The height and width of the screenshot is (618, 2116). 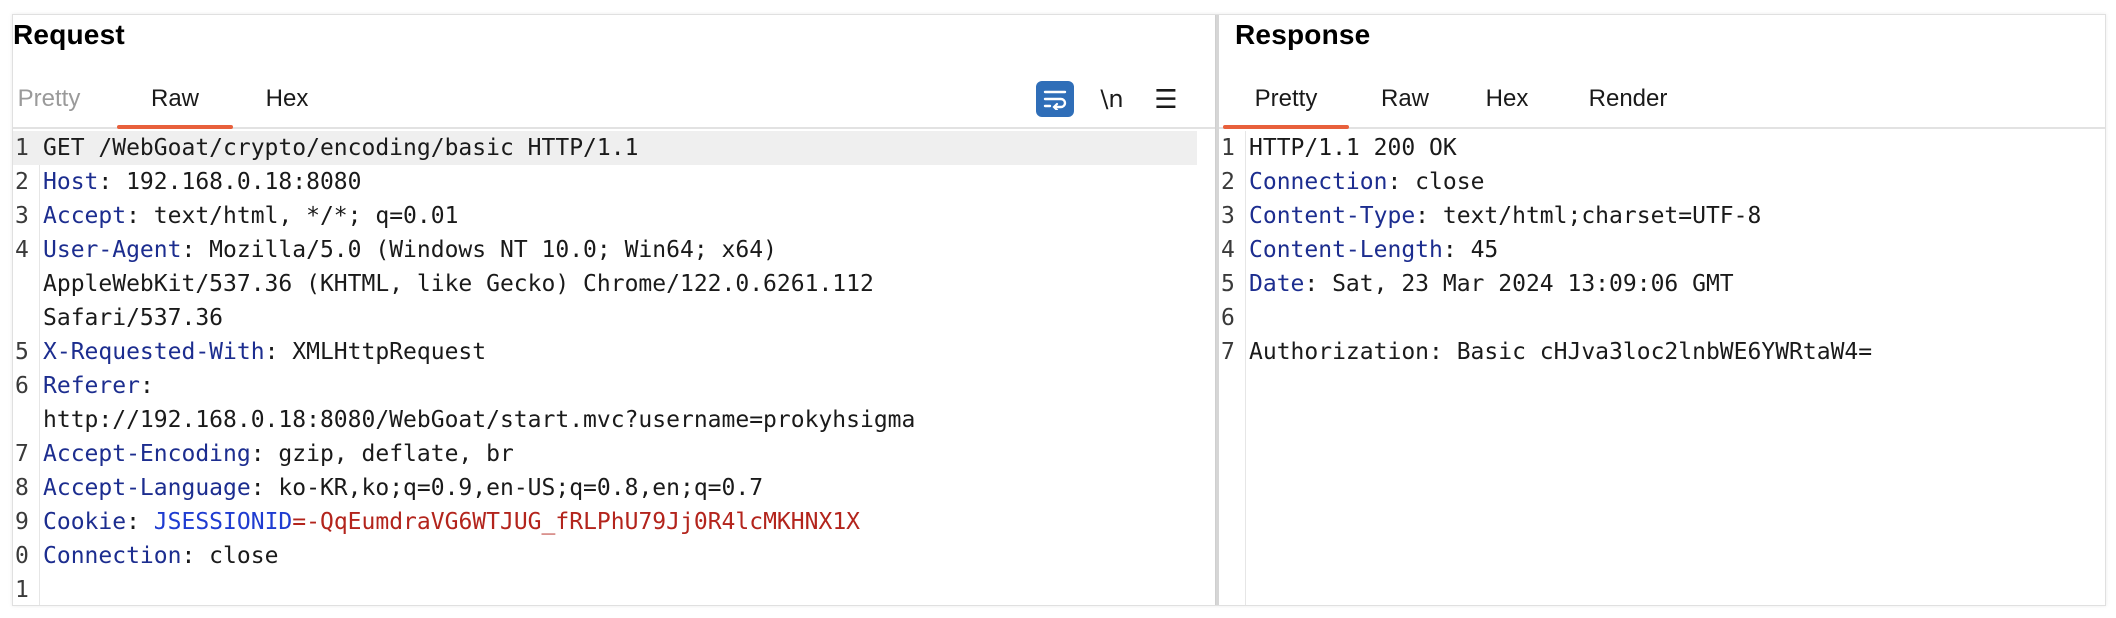 I want to click on code-line: 3 Content-Type: text/html;charset=UTF-8, so click(x=1653, y=216).